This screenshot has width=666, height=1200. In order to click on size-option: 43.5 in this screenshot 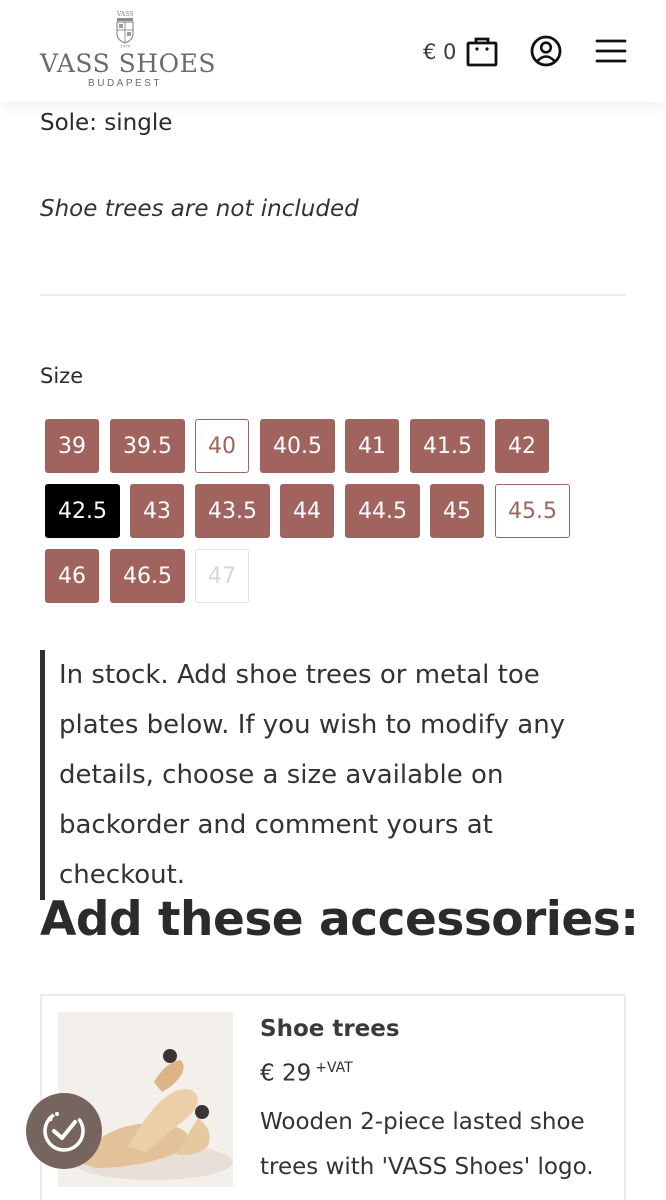, I will do `click(232, 511)`.